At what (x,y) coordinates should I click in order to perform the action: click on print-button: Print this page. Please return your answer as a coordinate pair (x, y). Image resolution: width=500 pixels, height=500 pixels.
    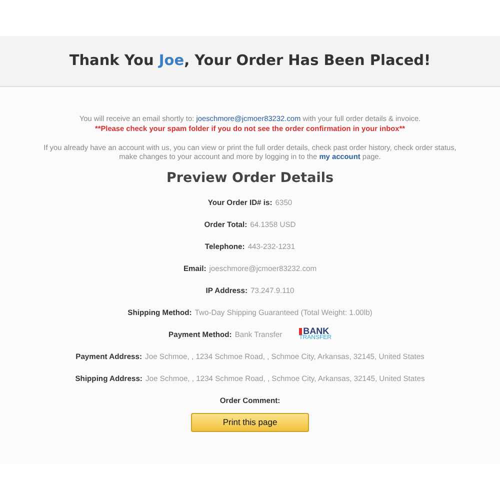
    Looking at the image, I should click on (250, 422).